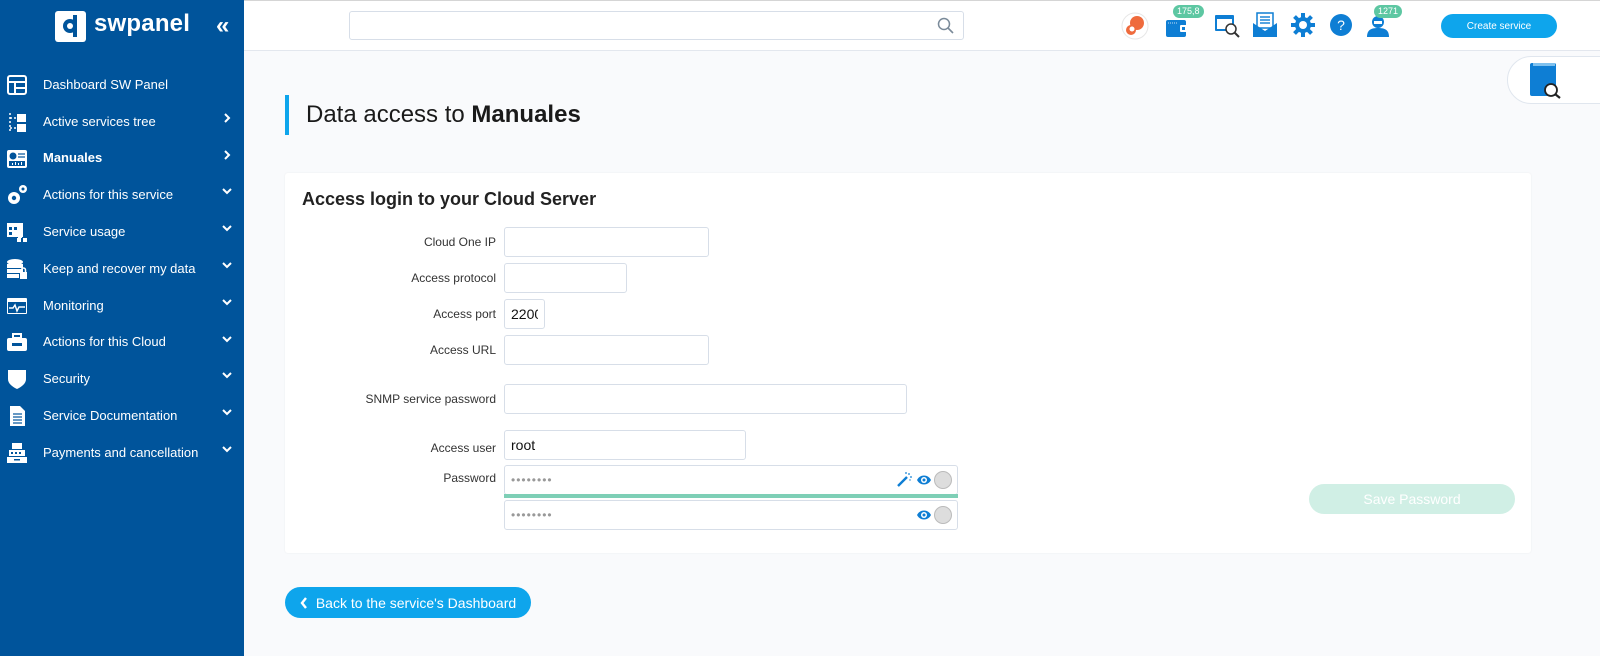 The width and height of the screenshot is (1600, 656). I want to click on snmp-password-label: SNMP service password, so click(431, 399).